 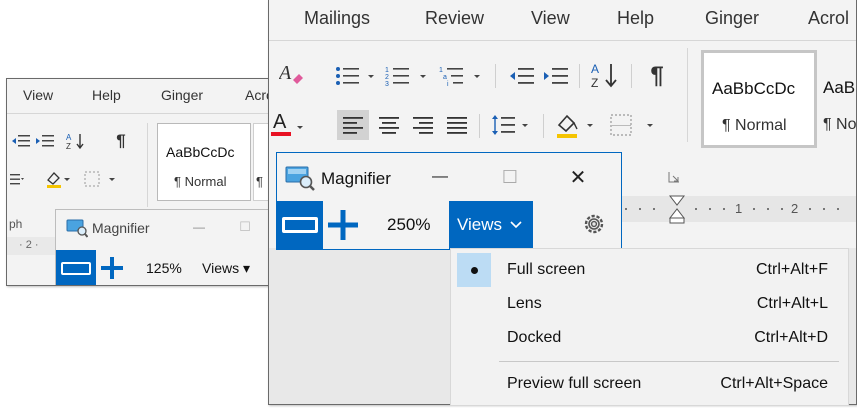 I want to click on style-label-text: ¶ Normal, so click(x=200, y=181).